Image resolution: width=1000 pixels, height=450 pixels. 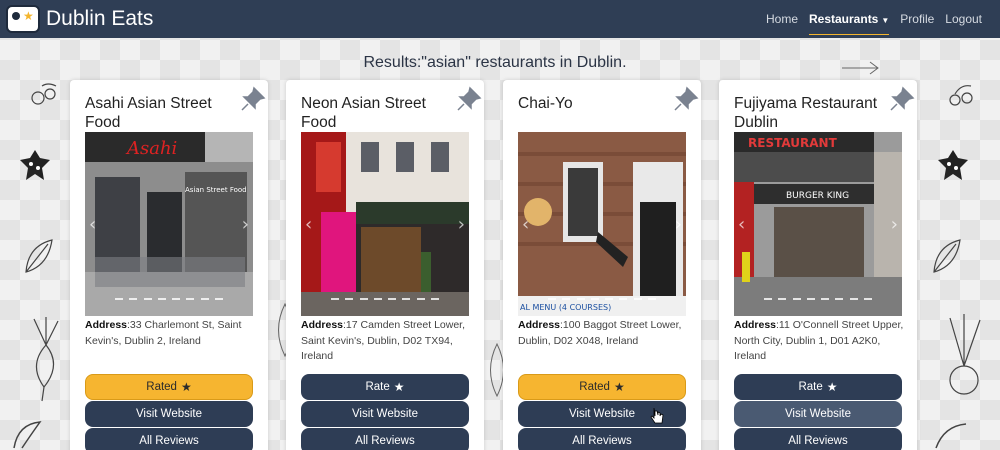 I want to click on brand: Dublin Eats, so click(x=79, y=19).